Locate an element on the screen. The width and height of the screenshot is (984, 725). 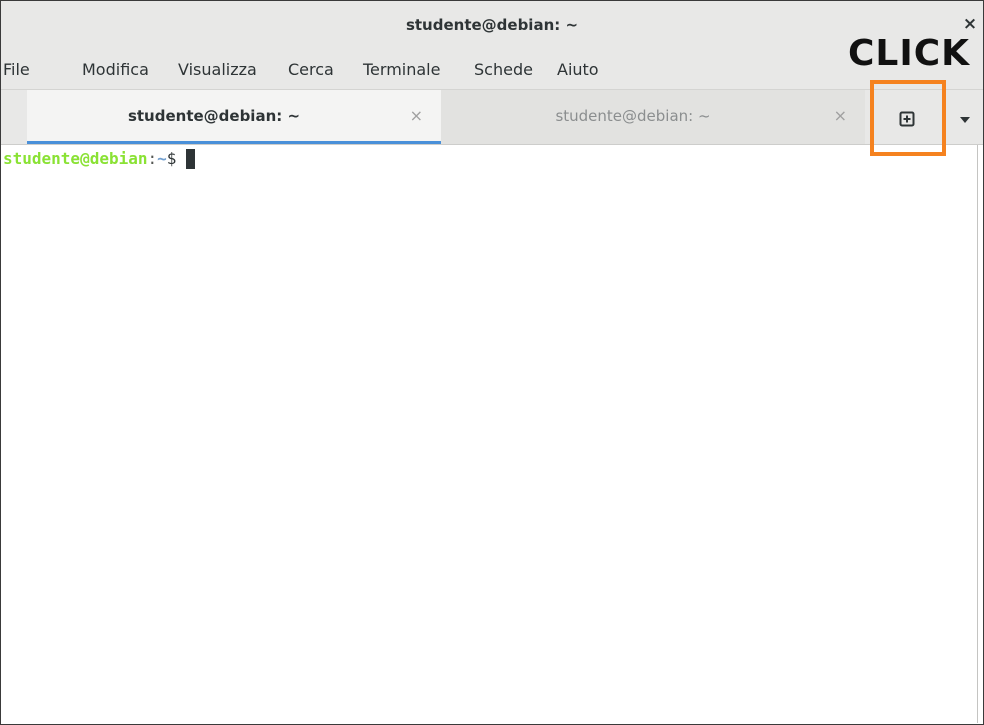
click-highlight-box is located at coordinates (908, 118).